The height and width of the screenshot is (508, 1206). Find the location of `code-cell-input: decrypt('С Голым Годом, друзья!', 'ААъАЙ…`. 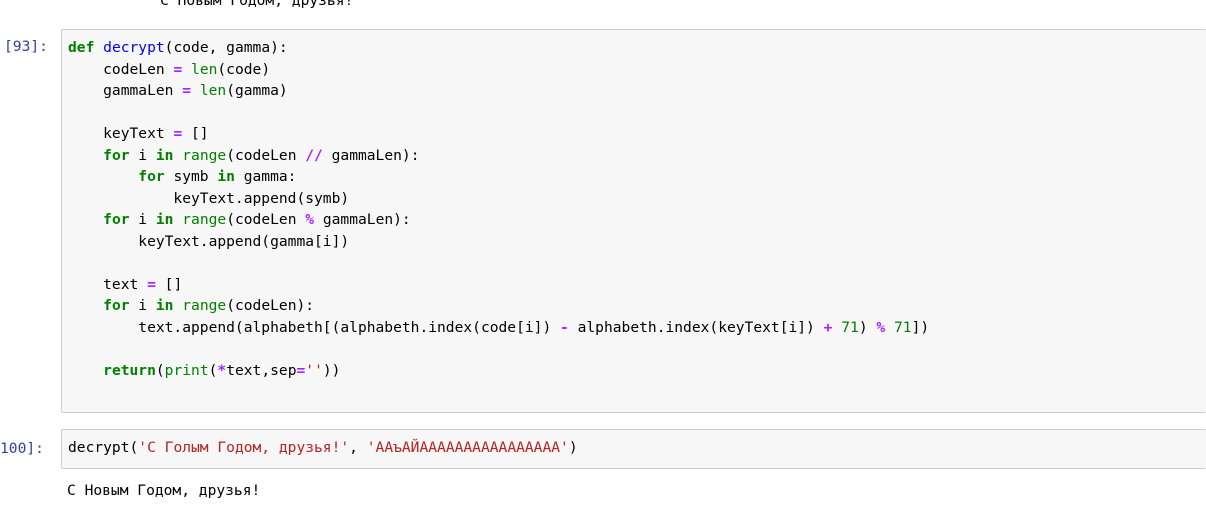

code-cell-input: decrypt('С Голым Годом, друзья!', 'ААъАЙ… is located at coordinates (633, 449).